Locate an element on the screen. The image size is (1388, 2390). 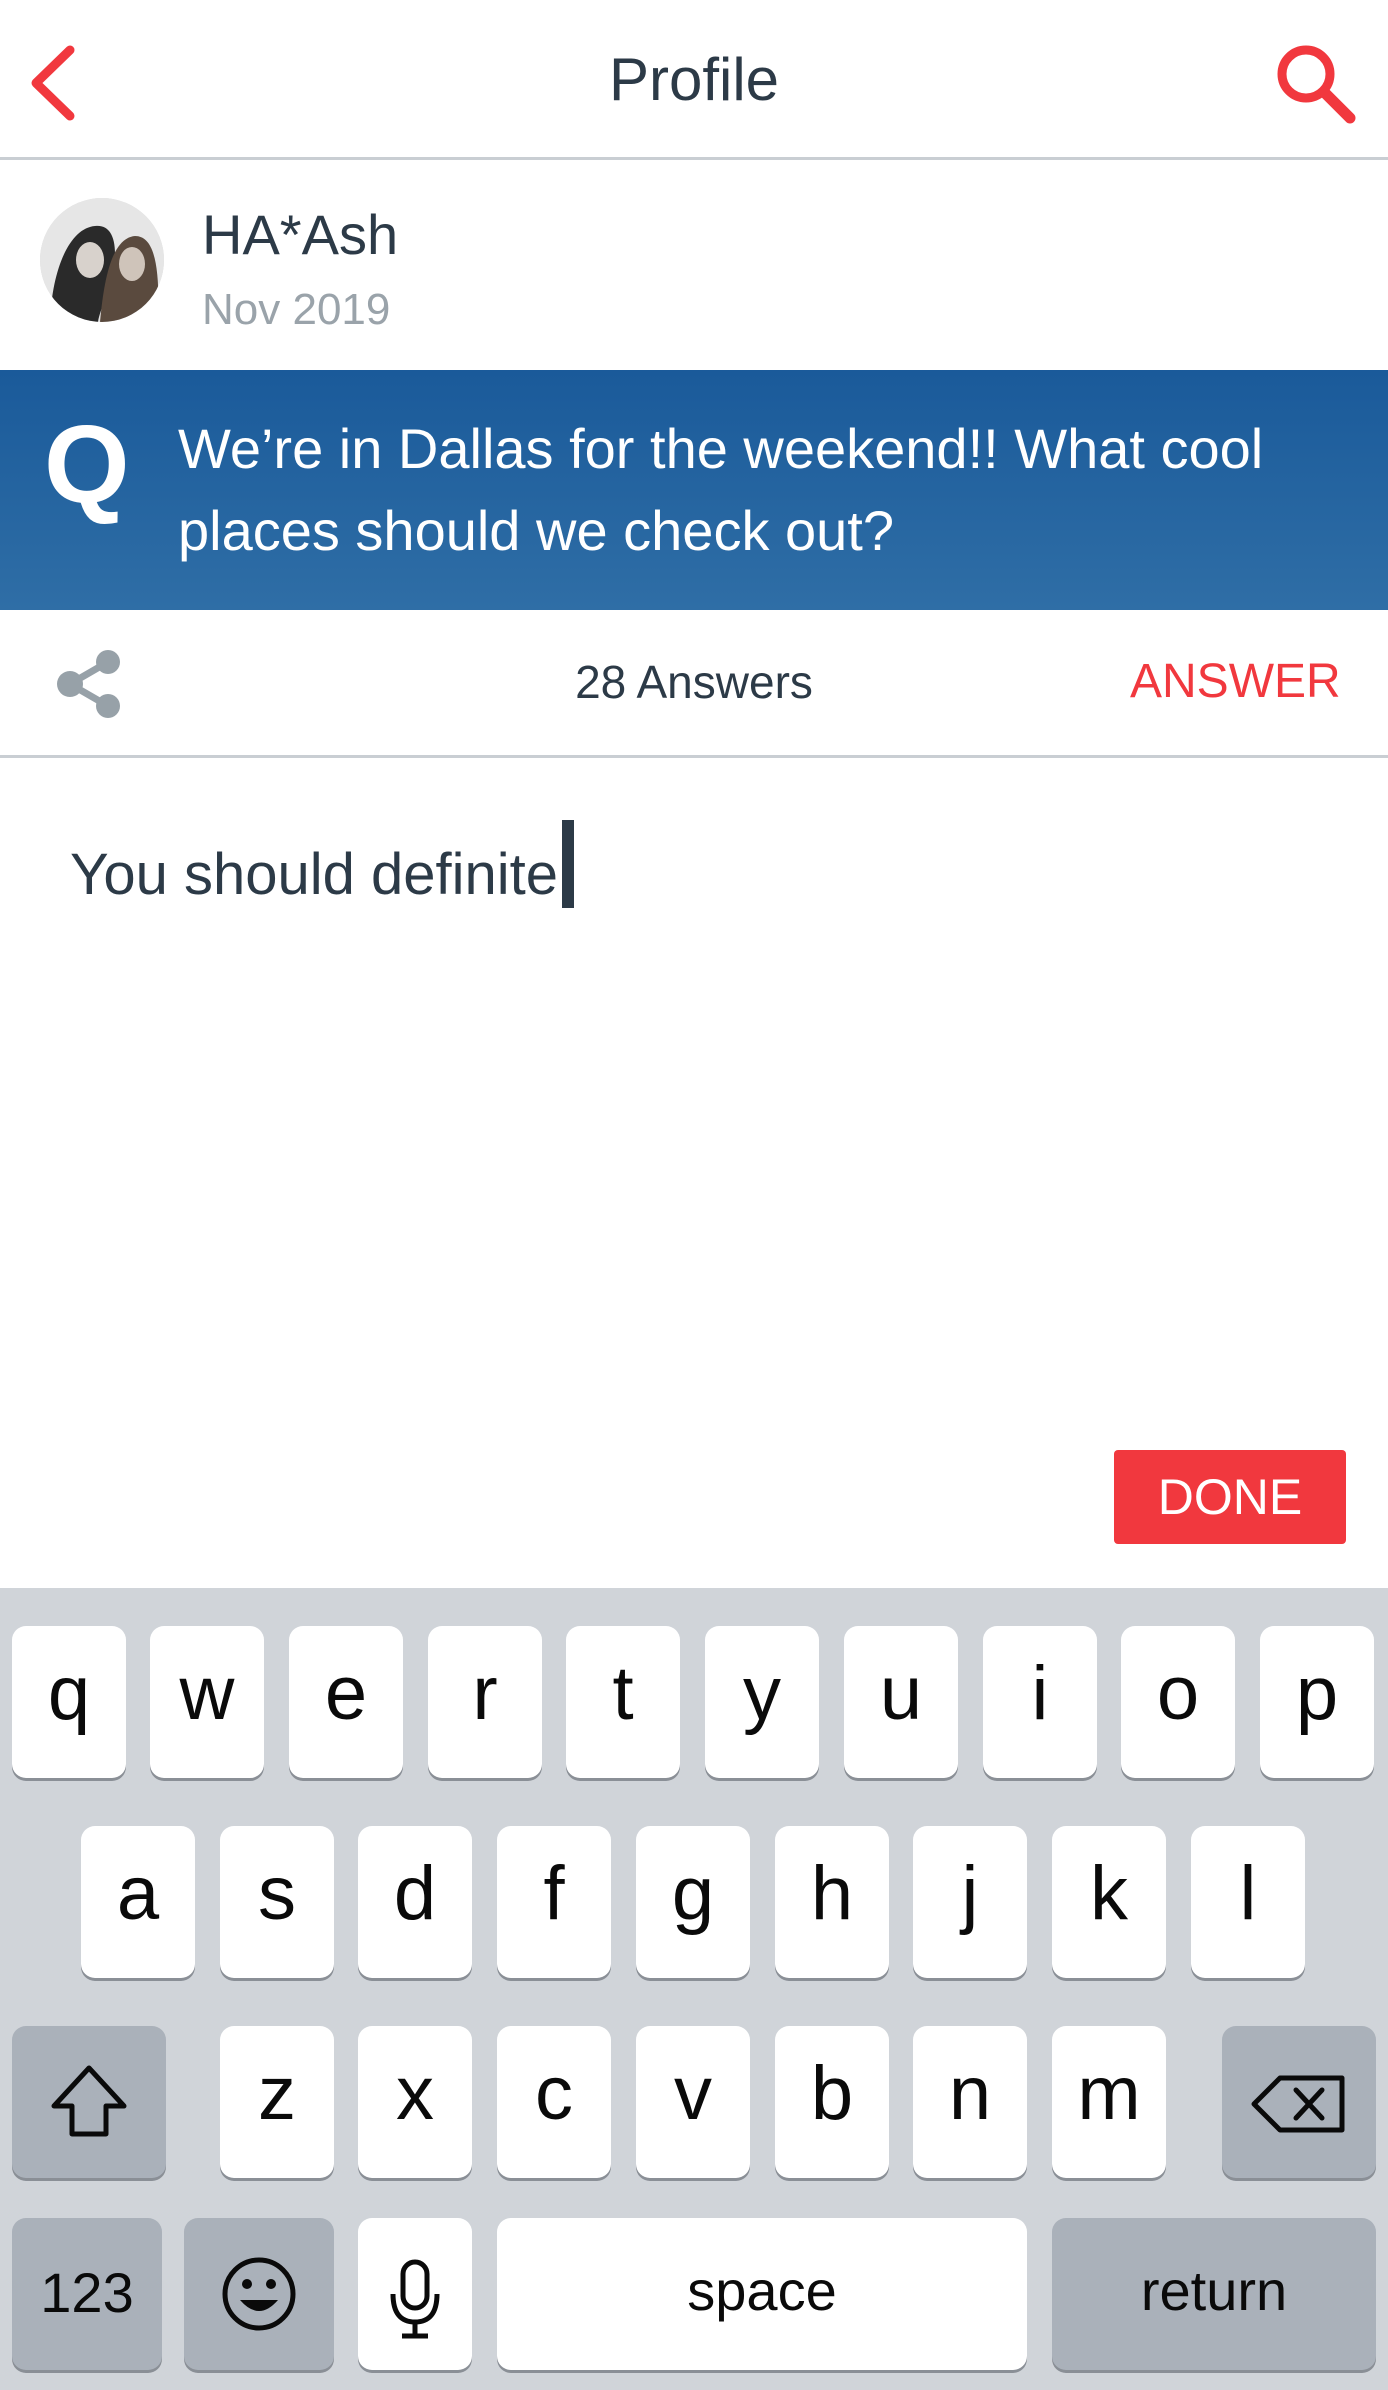
key-a: a is located at coordinates (138, 1902).